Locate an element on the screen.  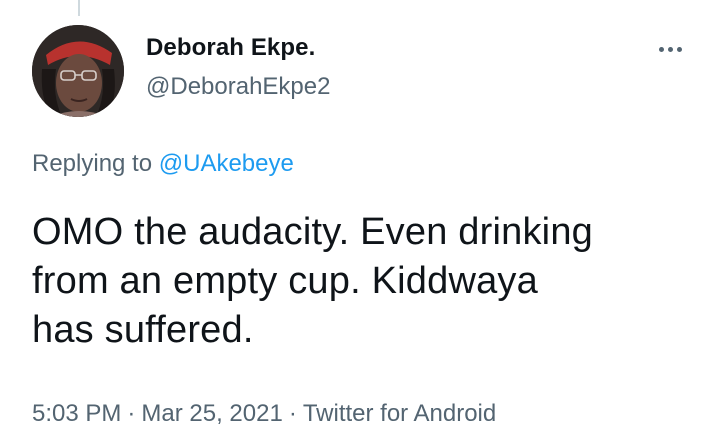
avatar is located at coordinates (78, 71).